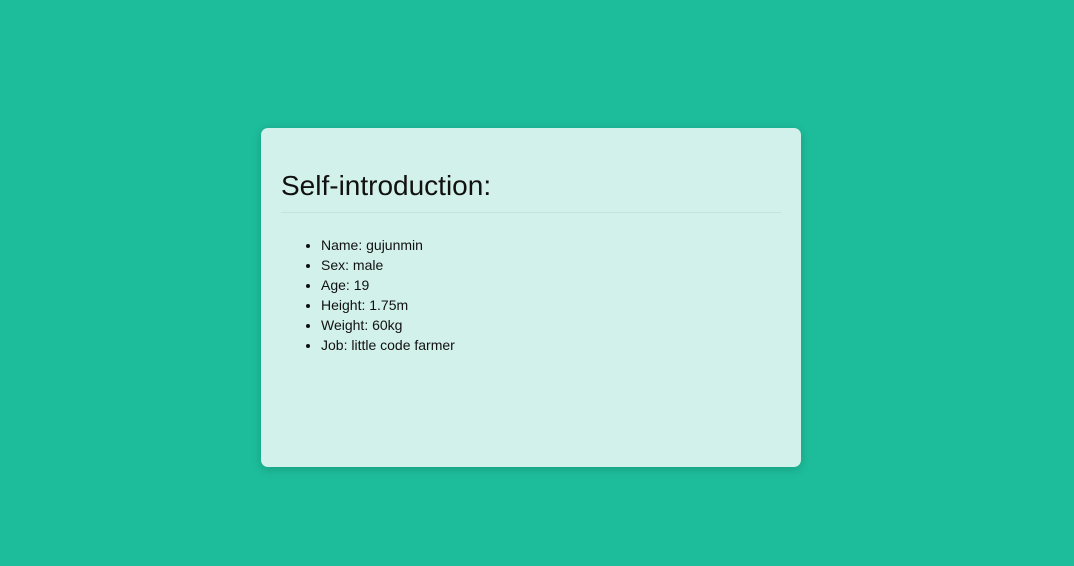 The height and width of the screenshot is (566, 1074). I want to click on card-title: Self-introduction:, so click(386, 185).